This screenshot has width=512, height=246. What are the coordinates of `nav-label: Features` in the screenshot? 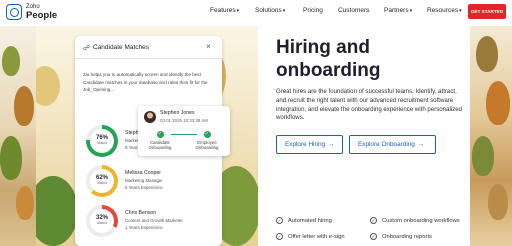 It's located at (223, 10).